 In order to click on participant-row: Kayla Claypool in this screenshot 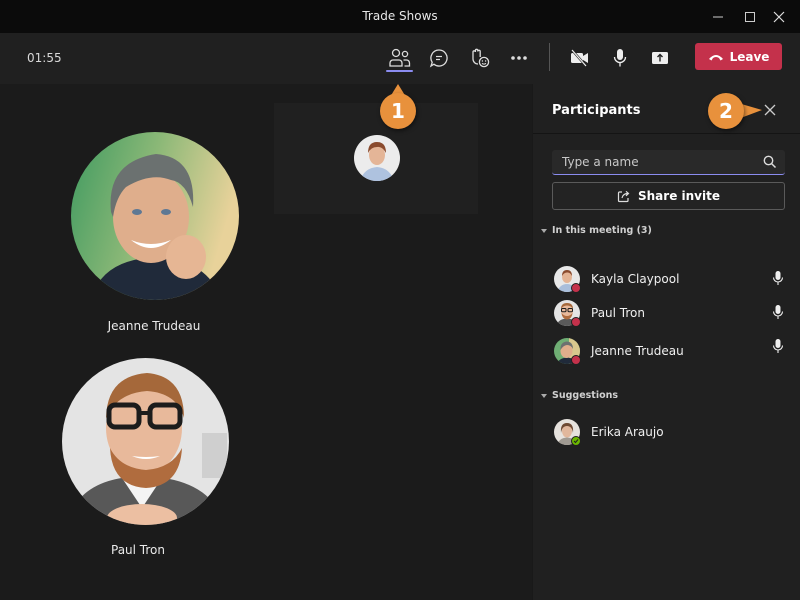, I will do `click(666, 279)`.